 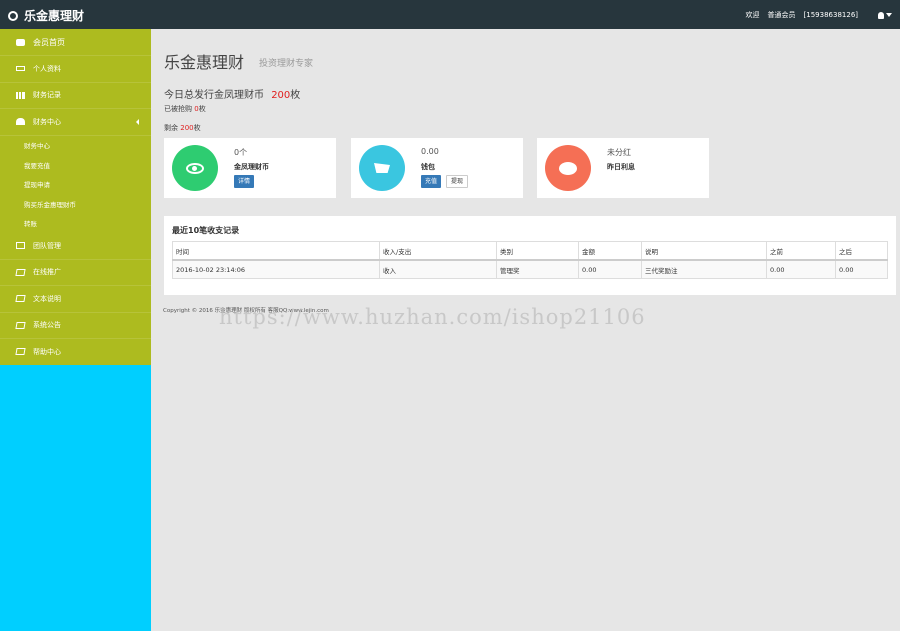 I want to click on gear-icon, so click(x=13, y=15).